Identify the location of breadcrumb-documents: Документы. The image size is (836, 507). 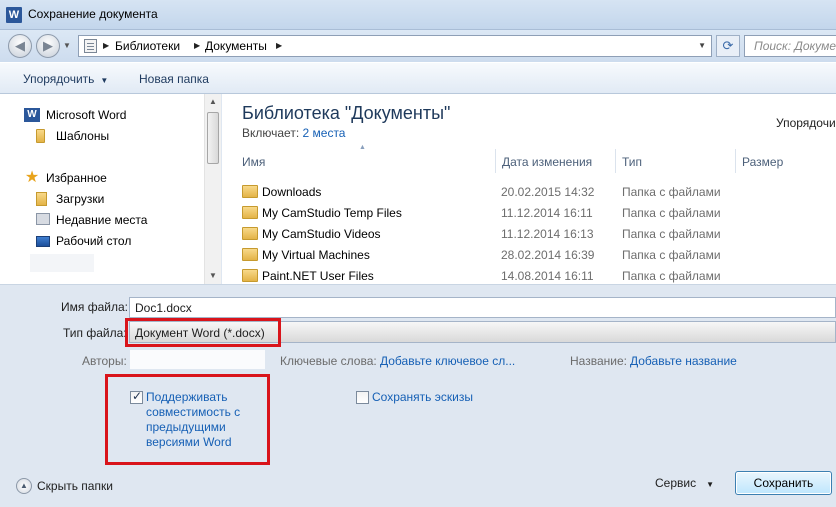
(236, 46).